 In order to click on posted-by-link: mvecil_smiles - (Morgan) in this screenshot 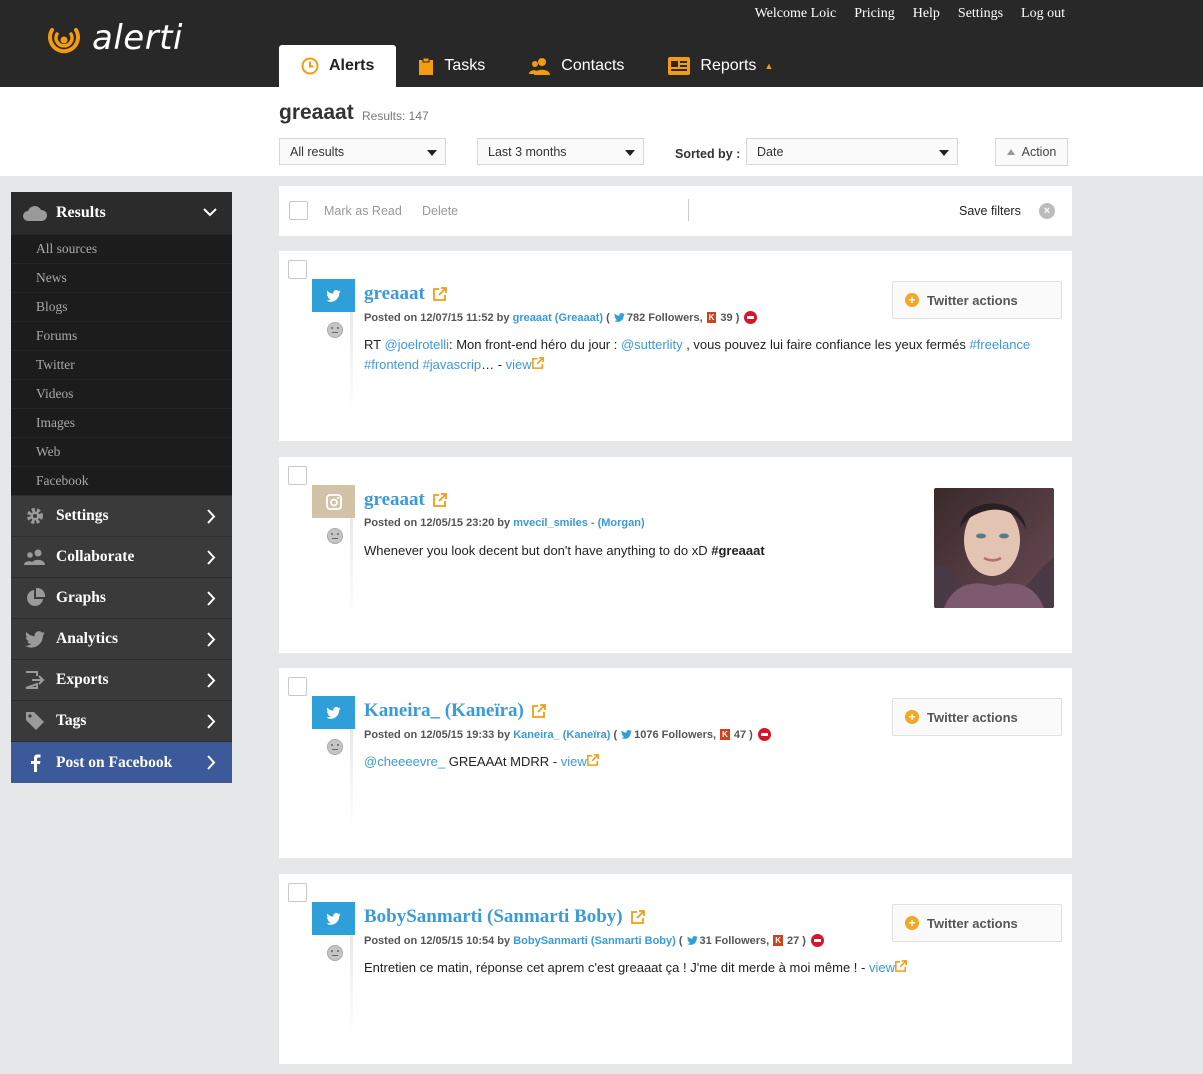, I will do `click(578, 523)`.